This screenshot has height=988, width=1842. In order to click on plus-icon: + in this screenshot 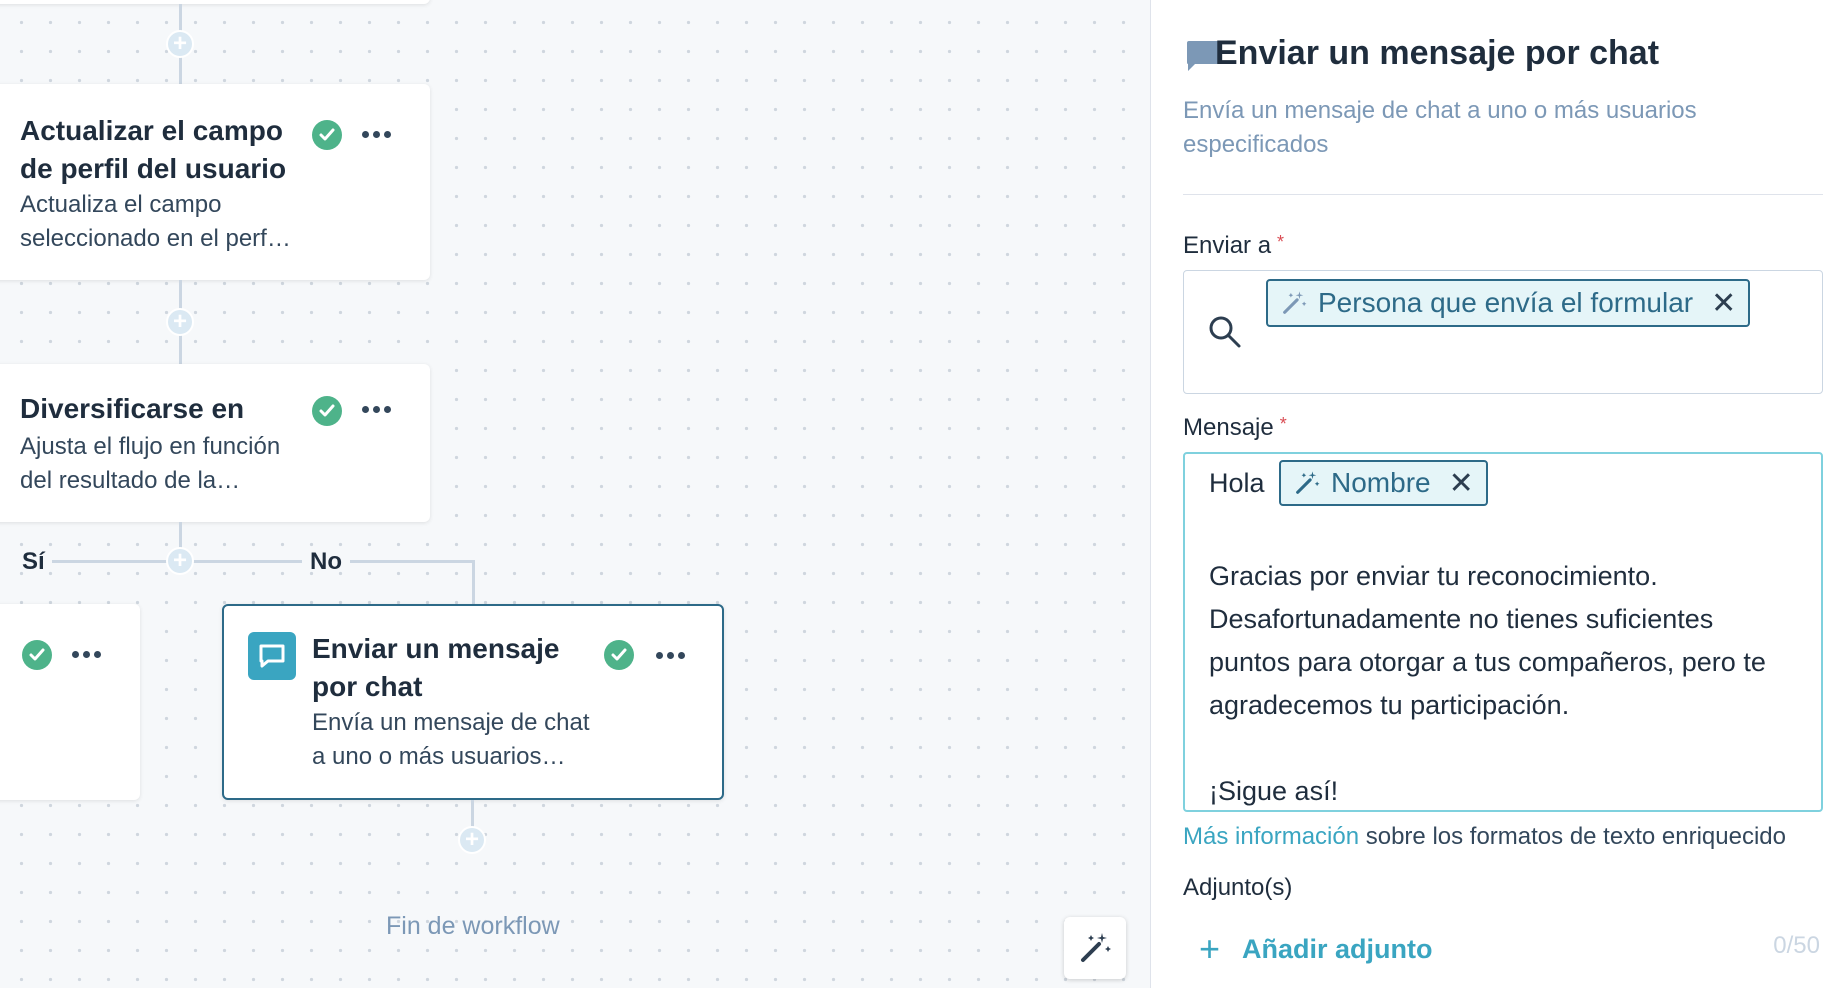, I will do `click(1210, 948)`.